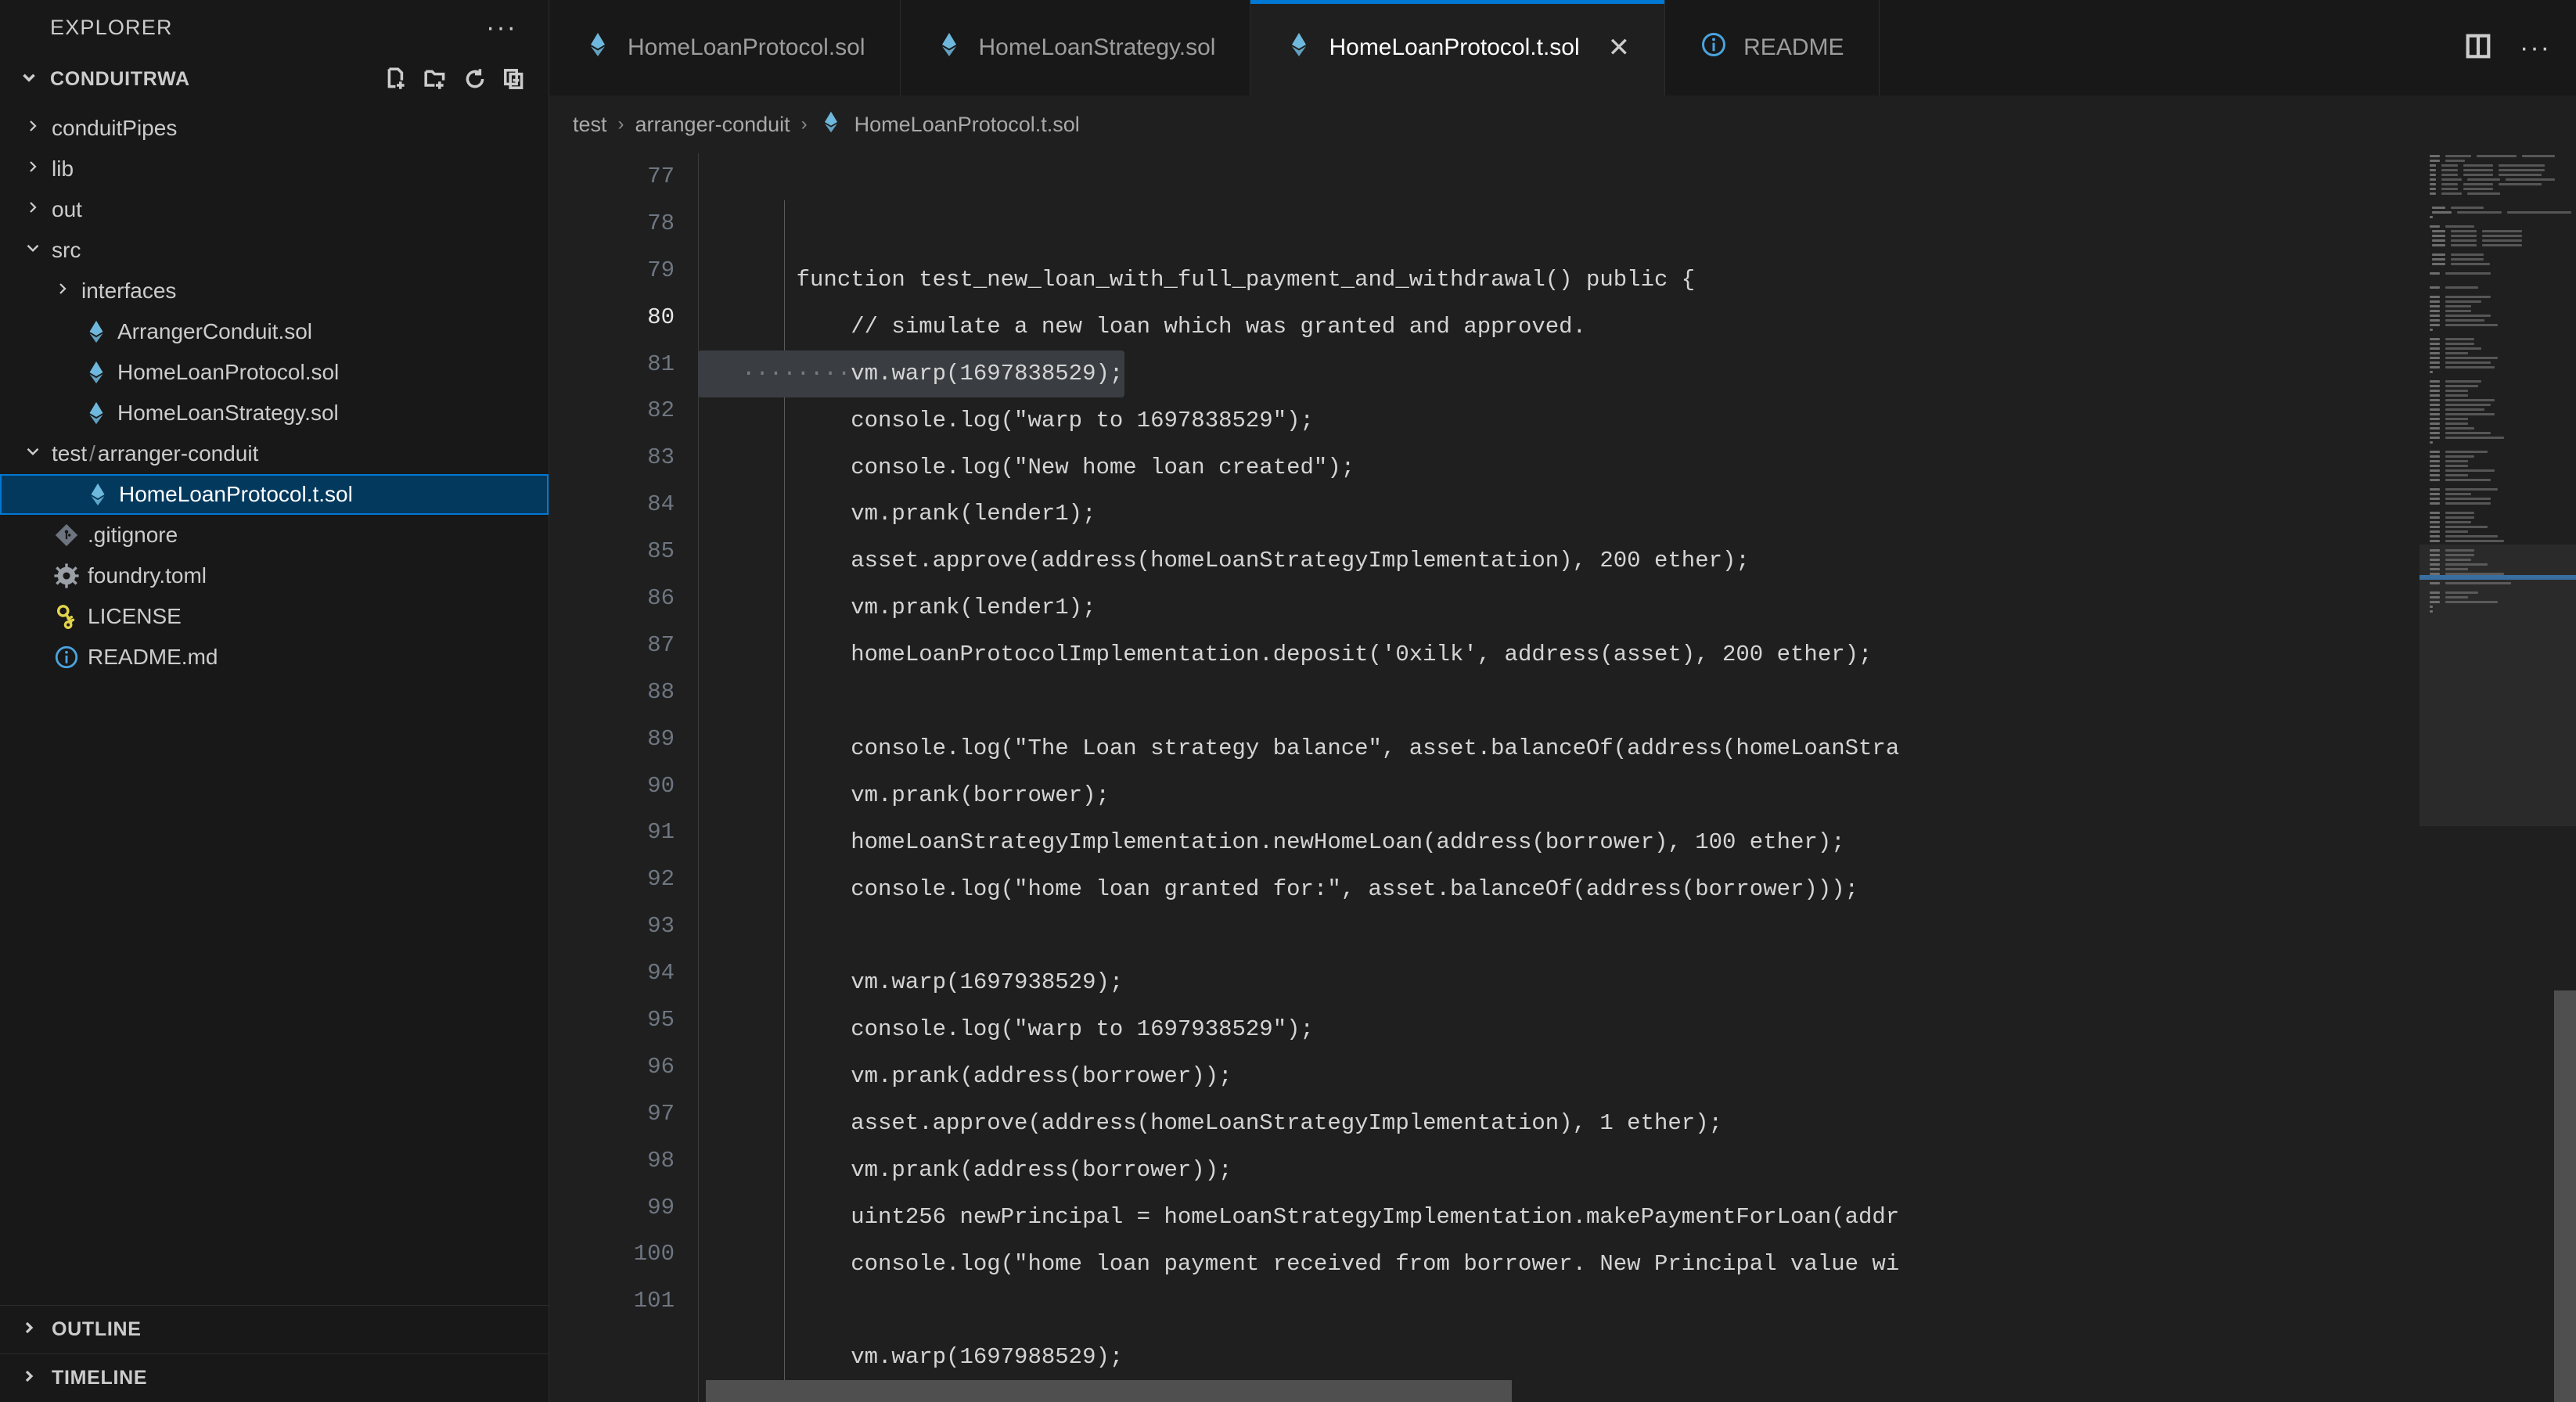 The height and width of the screenshot is (1402, 2576). I want to click on panel-timeline: TIMELINE, so click(274, 1377).